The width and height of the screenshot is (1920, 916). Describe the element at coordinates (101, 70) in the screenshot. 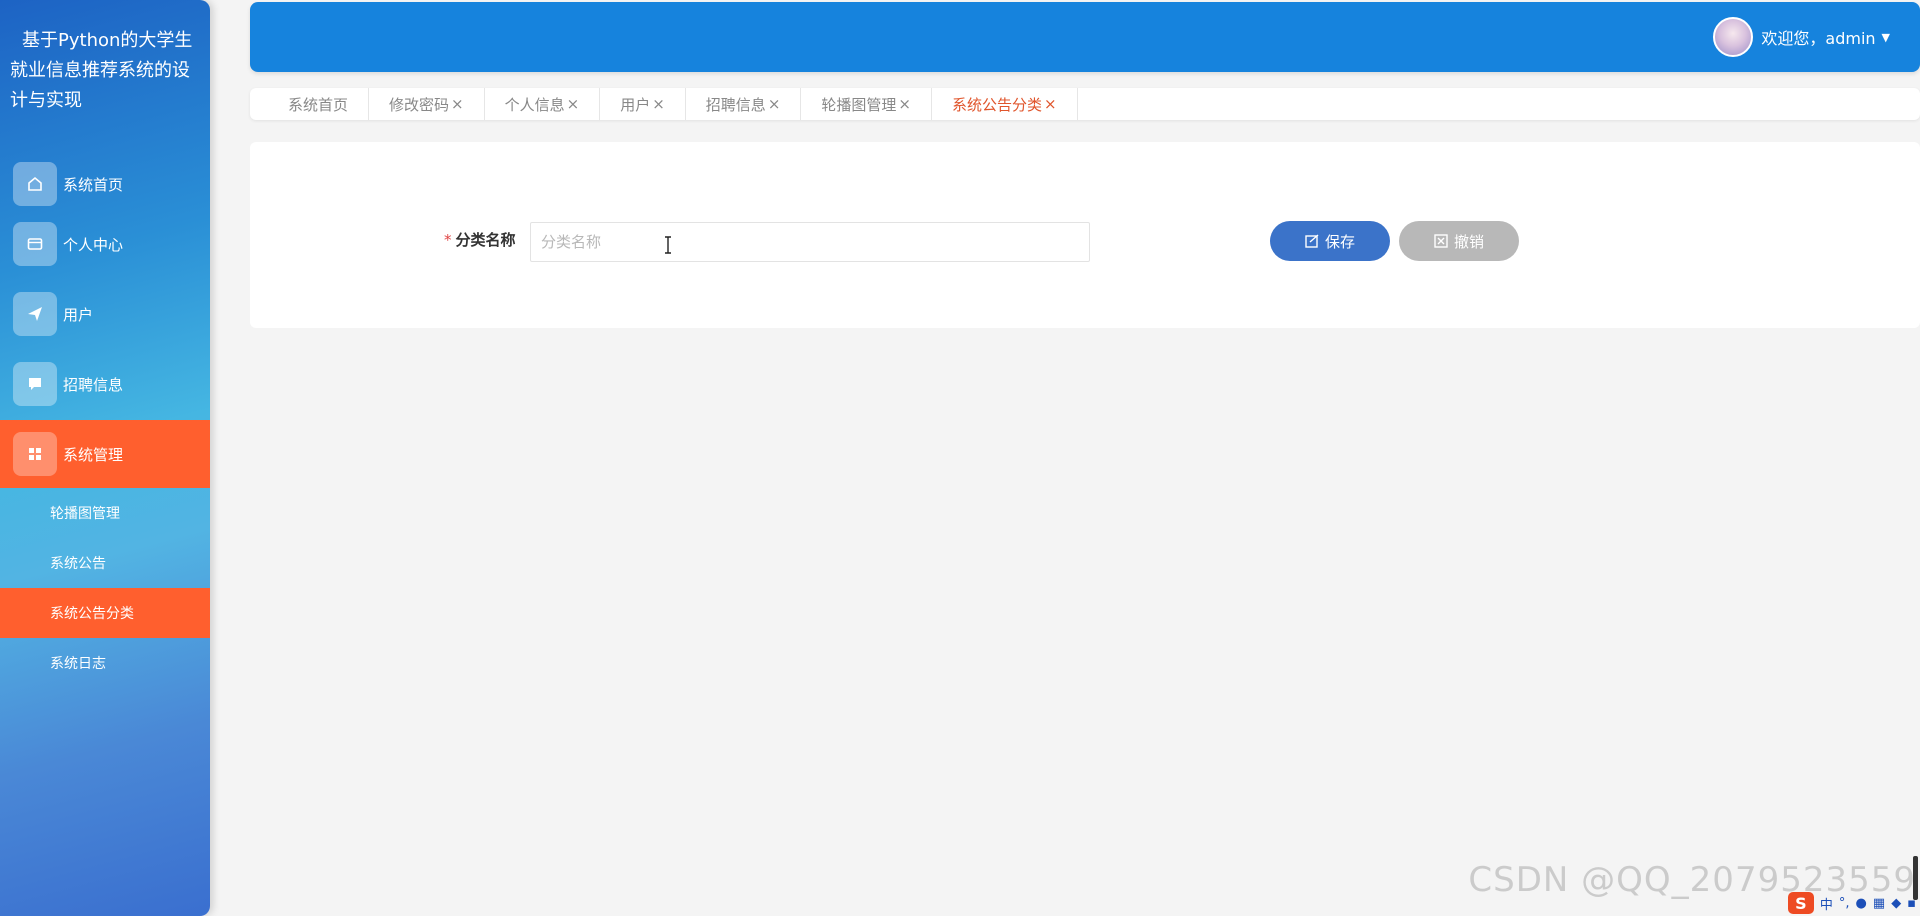

I see `system-title: 基于Python的大学生就业信息推荐系统的设计与实现` at that location.